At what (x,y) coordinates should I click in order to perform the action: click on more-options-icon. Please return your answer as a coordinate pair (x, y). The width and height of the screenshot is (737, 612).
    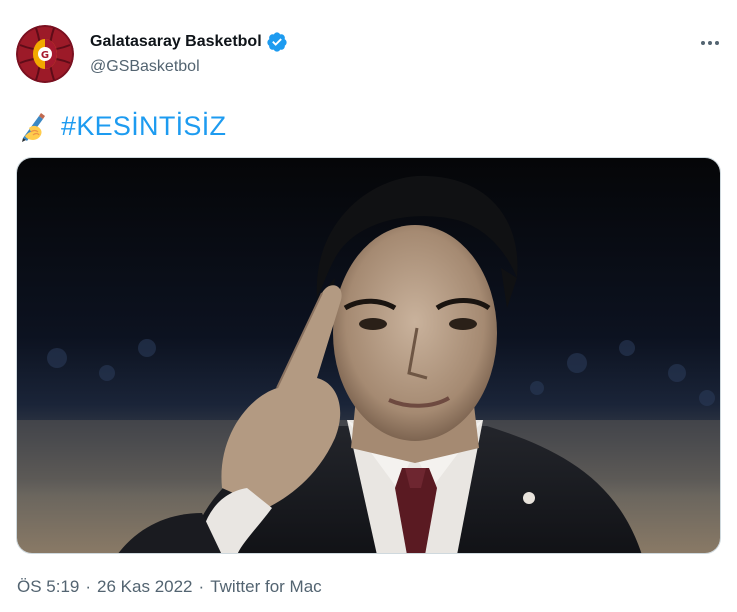
    Looking at the image, I should click on (710, 43).